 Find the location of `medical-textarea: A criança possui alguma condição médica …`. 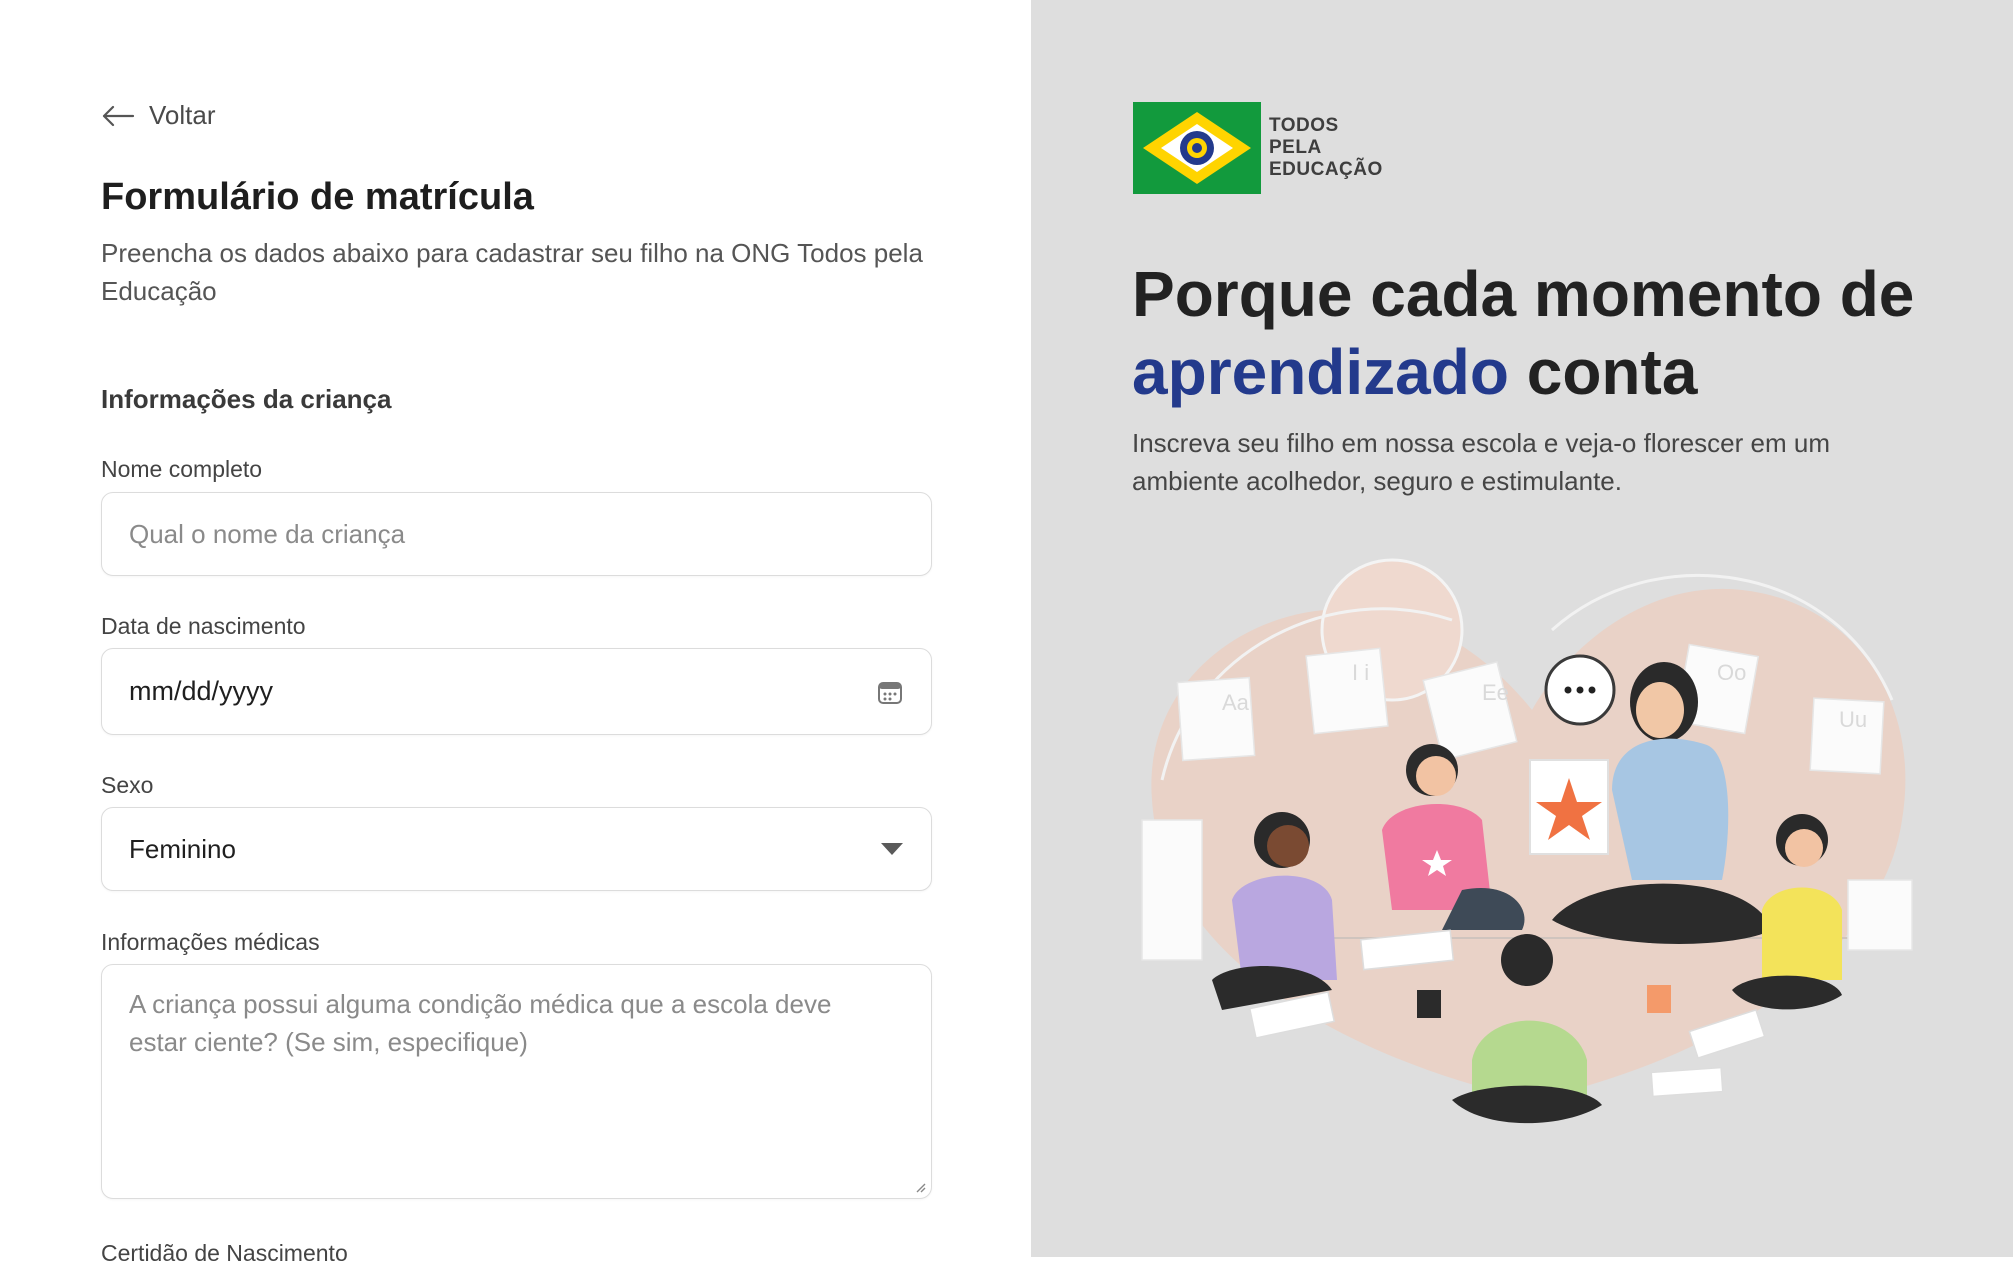

medical-textarea: A criança possui alguma condição médica … is located at coordinates (516, 1081).